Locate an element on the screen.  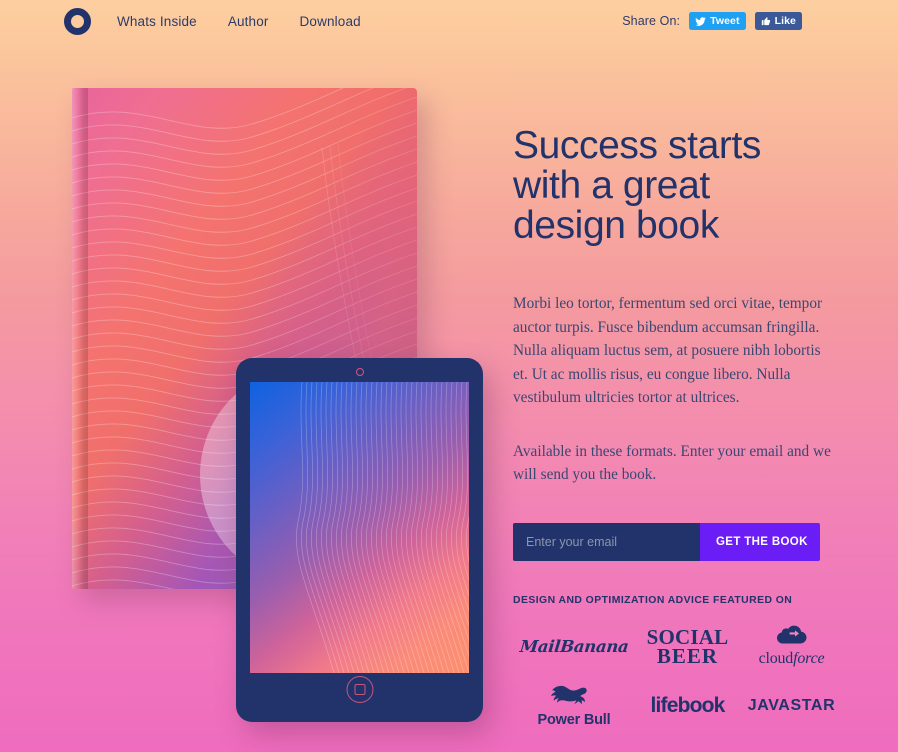
nav-item-author: Author is located at coordinates (248, 21).